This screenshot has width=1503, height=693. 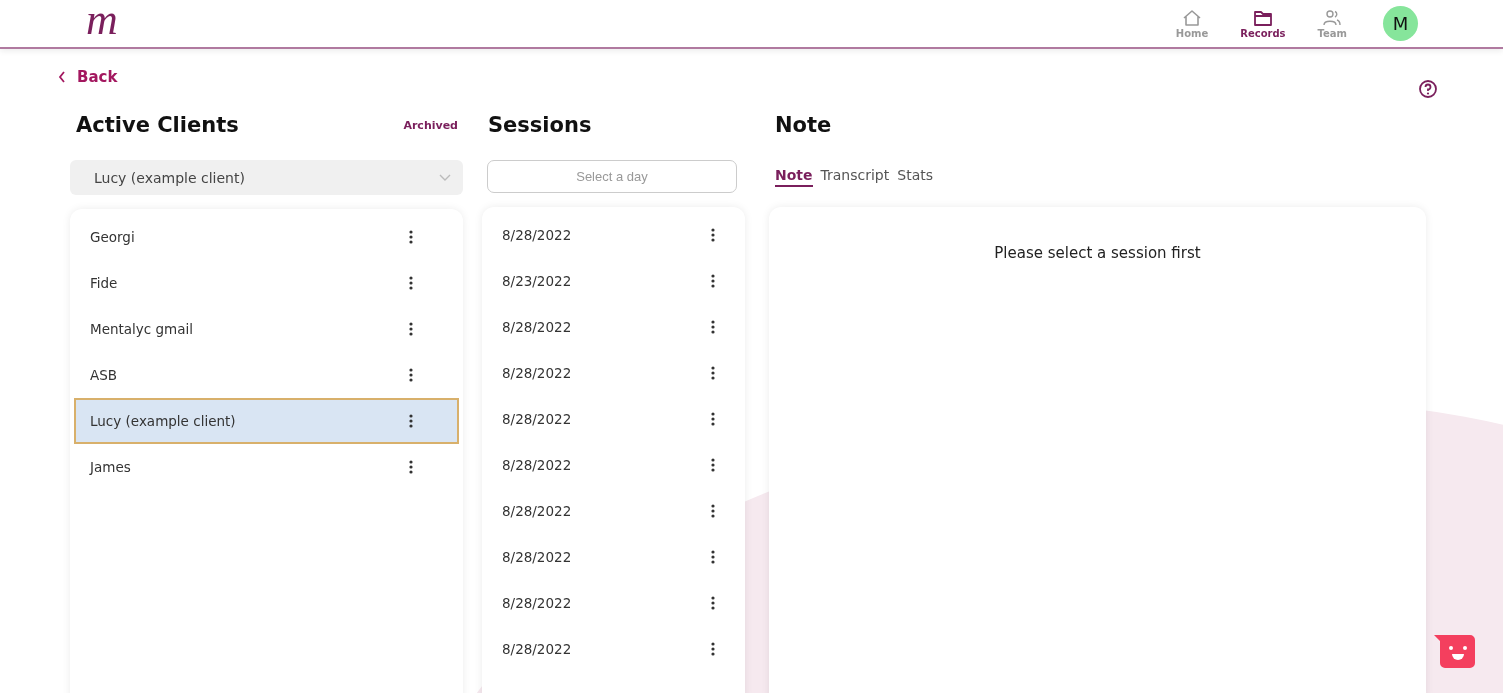 What do you see at coordinates (540, 125) in the screenshot?
I see `section-title: Sessions` at bounding box center [540, 125].